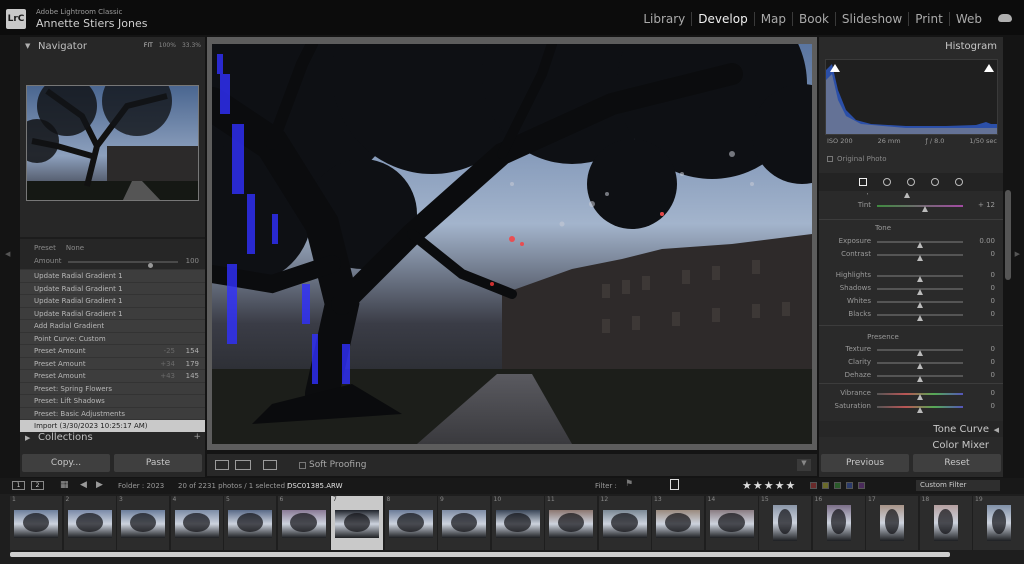  What do you see at coordinates (191, 45) in the screenshot?
I see `zoom-33: 33.3%` at bounding box center [191, 45].